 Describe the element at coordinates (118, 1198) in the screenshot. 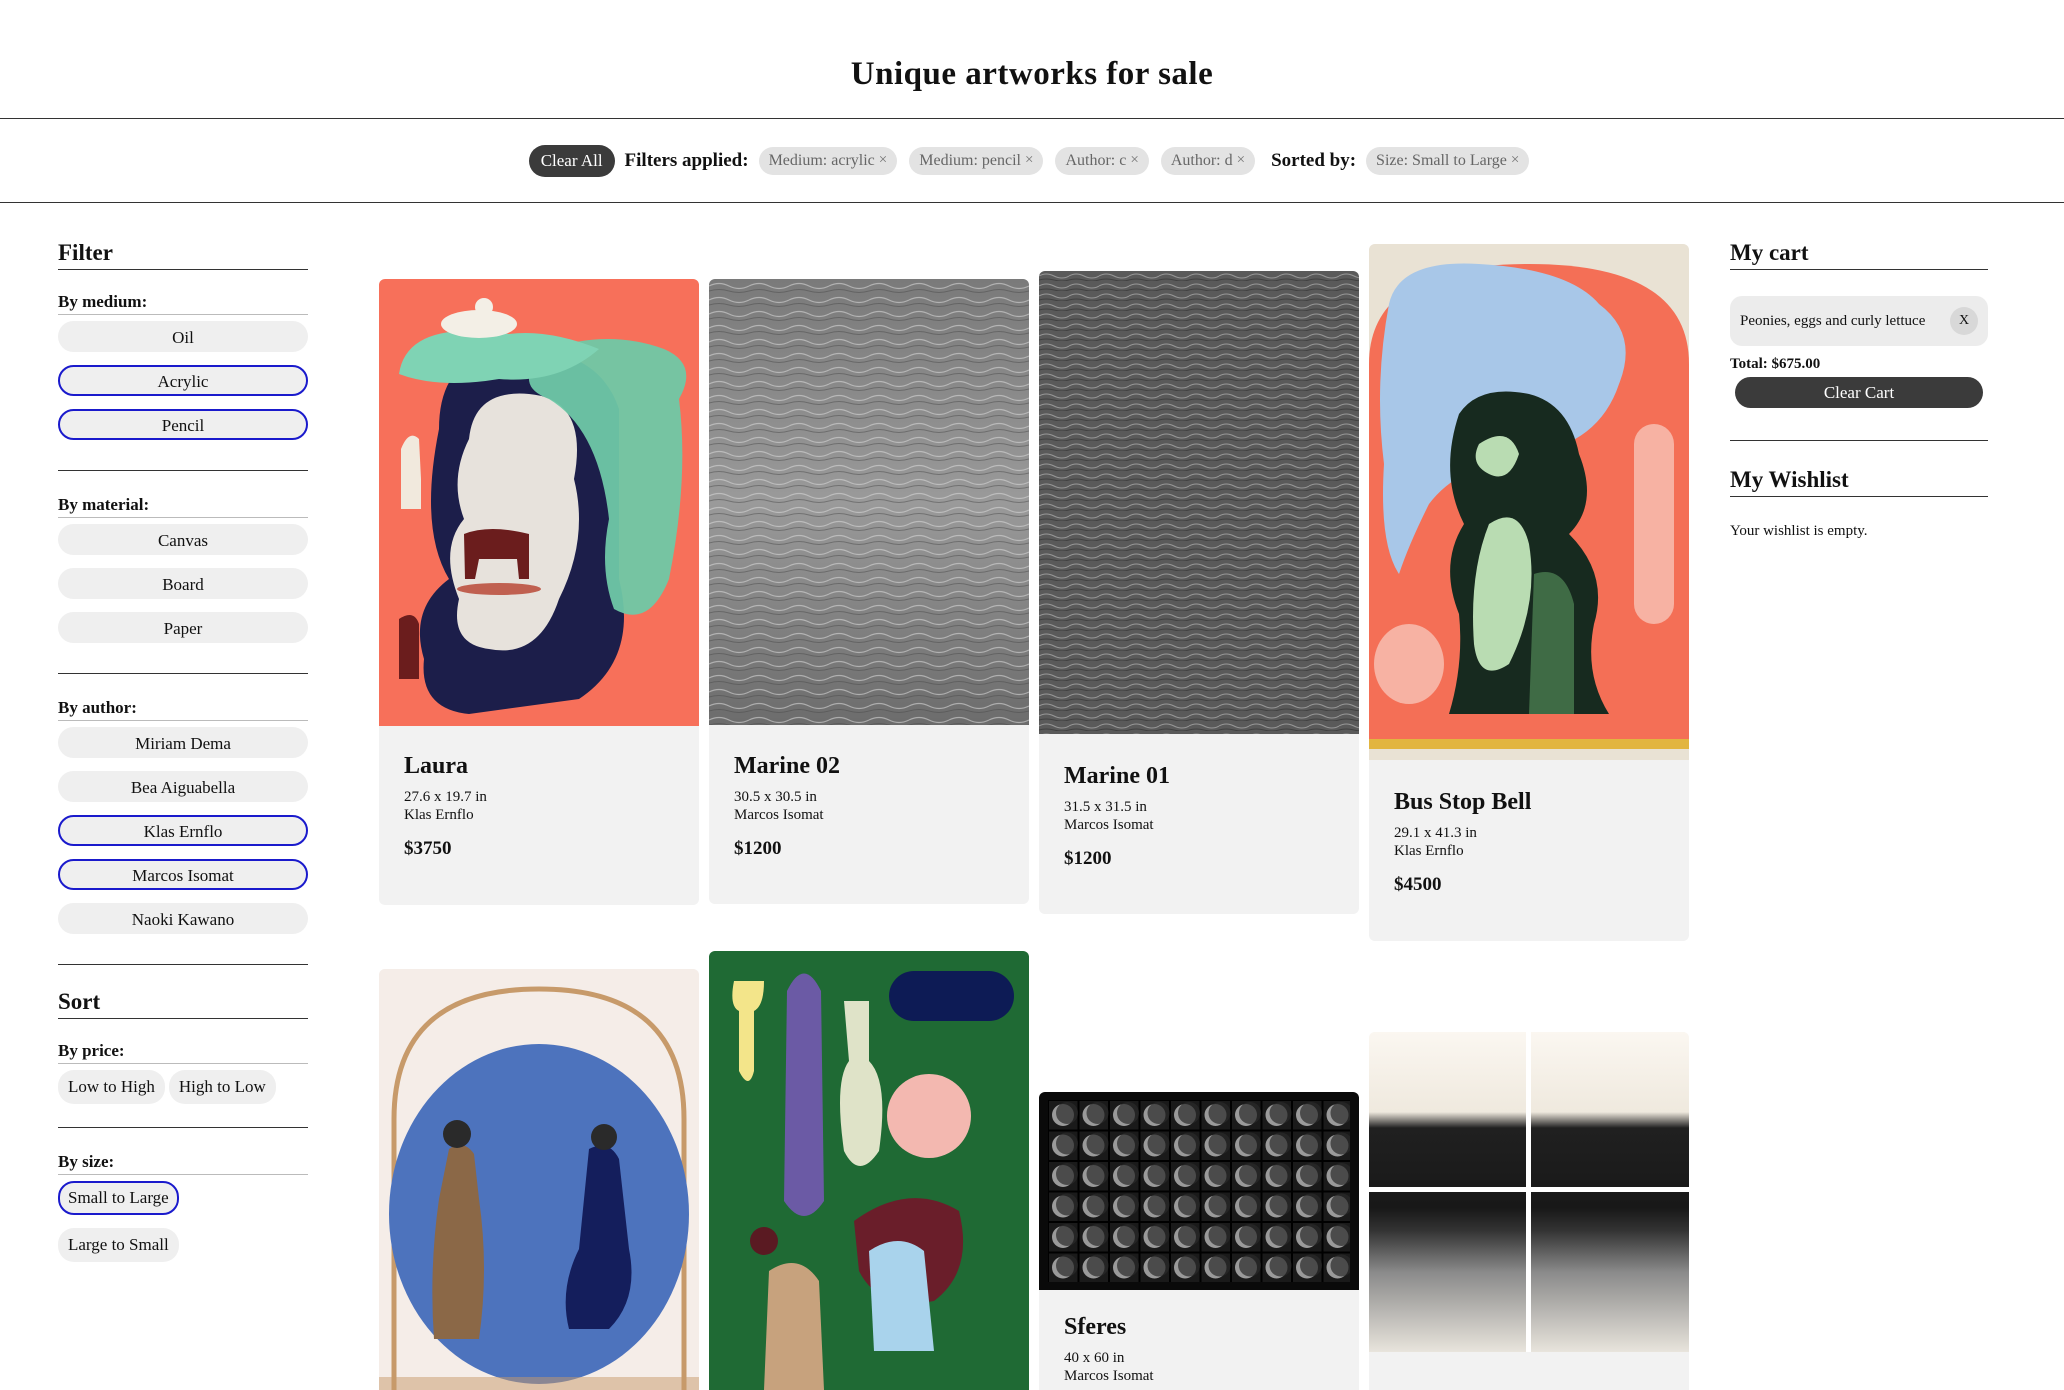

I see `sort-size-small-large: Small to Large` at that location.